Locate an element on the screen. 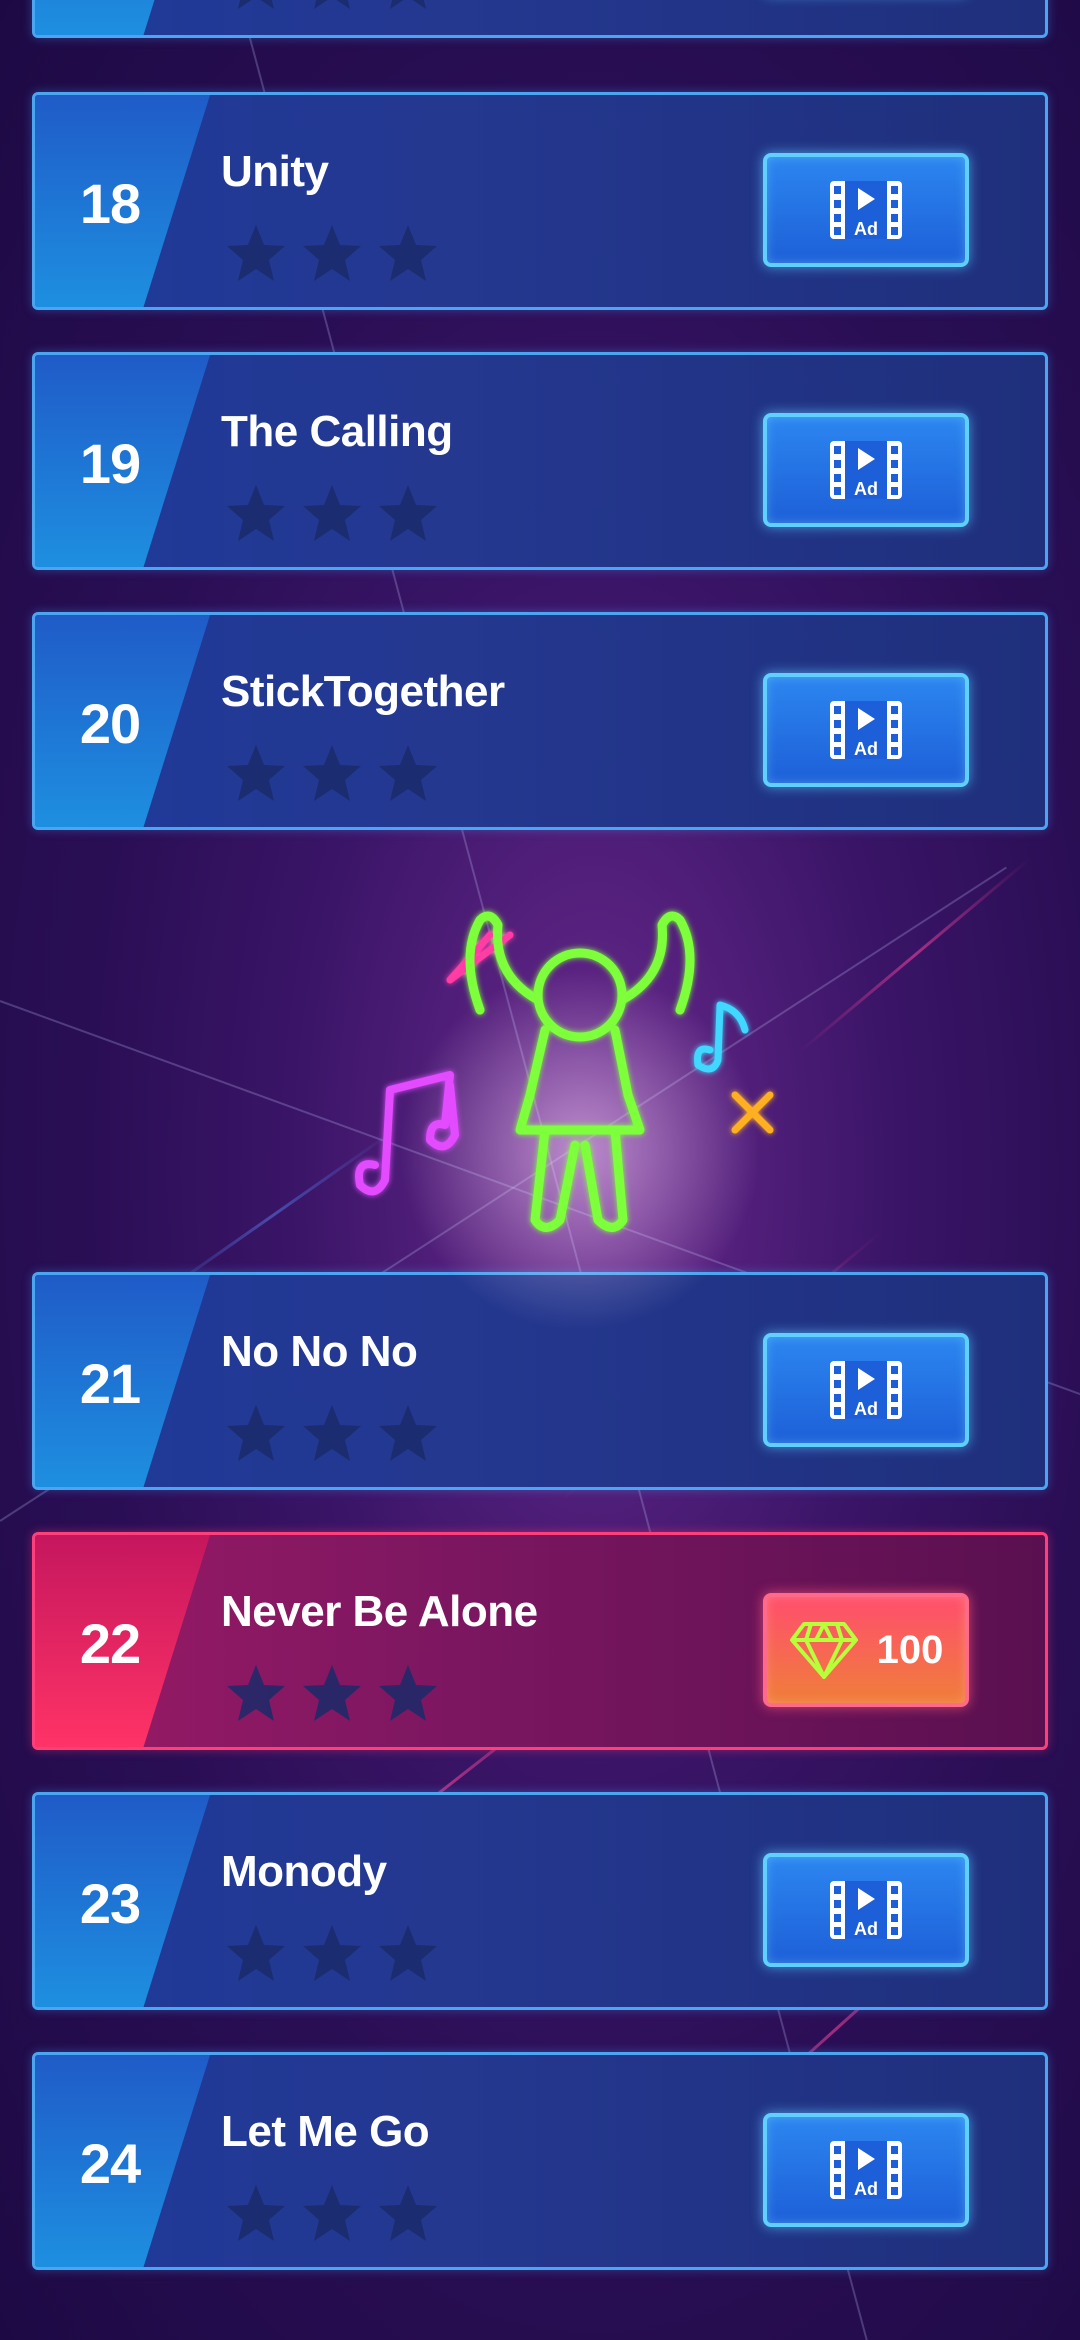 This screenshot has height=2340, width=1080. gem-icon is located at coordinates (824, 1650).